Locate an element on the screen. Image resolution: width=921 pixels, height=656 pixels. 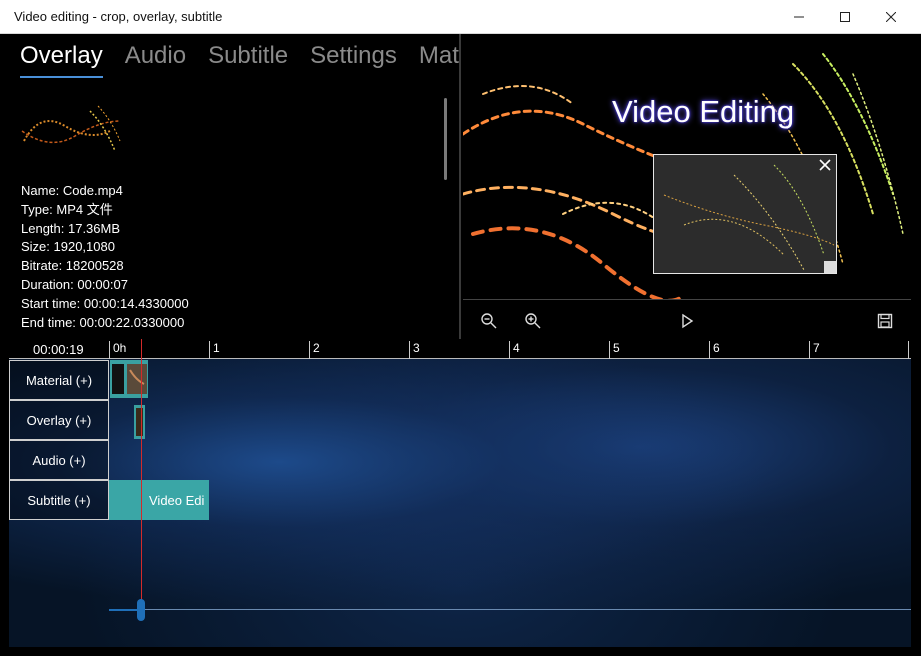
maximize-icon is located at coordinates (845, 17).